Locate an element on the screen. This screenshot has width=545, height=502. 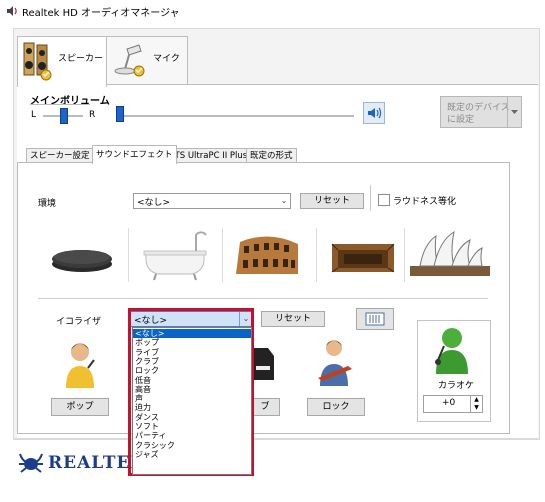
colosseum-icon is located at coordinates (269, 255).